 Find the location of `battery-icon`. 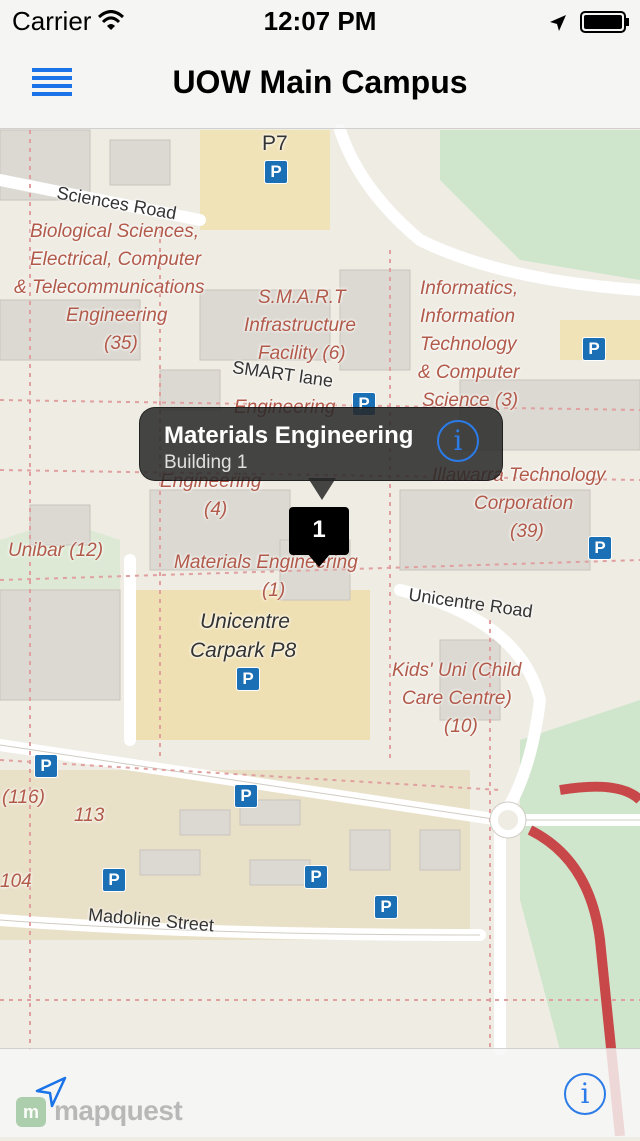

battery-icon is located at coordinates (605, 24).